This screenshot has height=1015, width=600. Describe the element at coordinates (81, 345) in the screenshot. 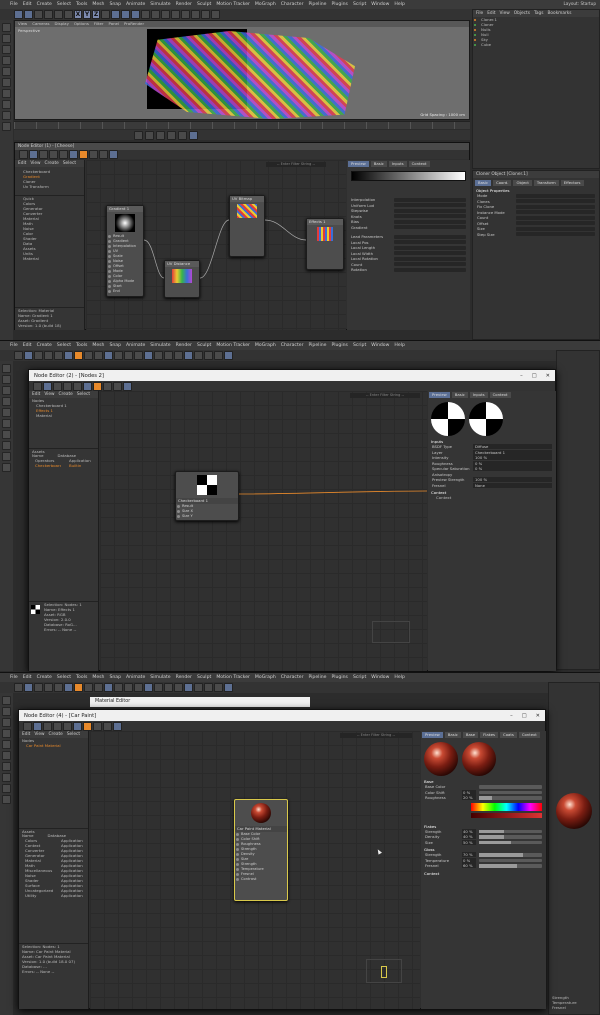

I see `menu-item: Tools` at that location.